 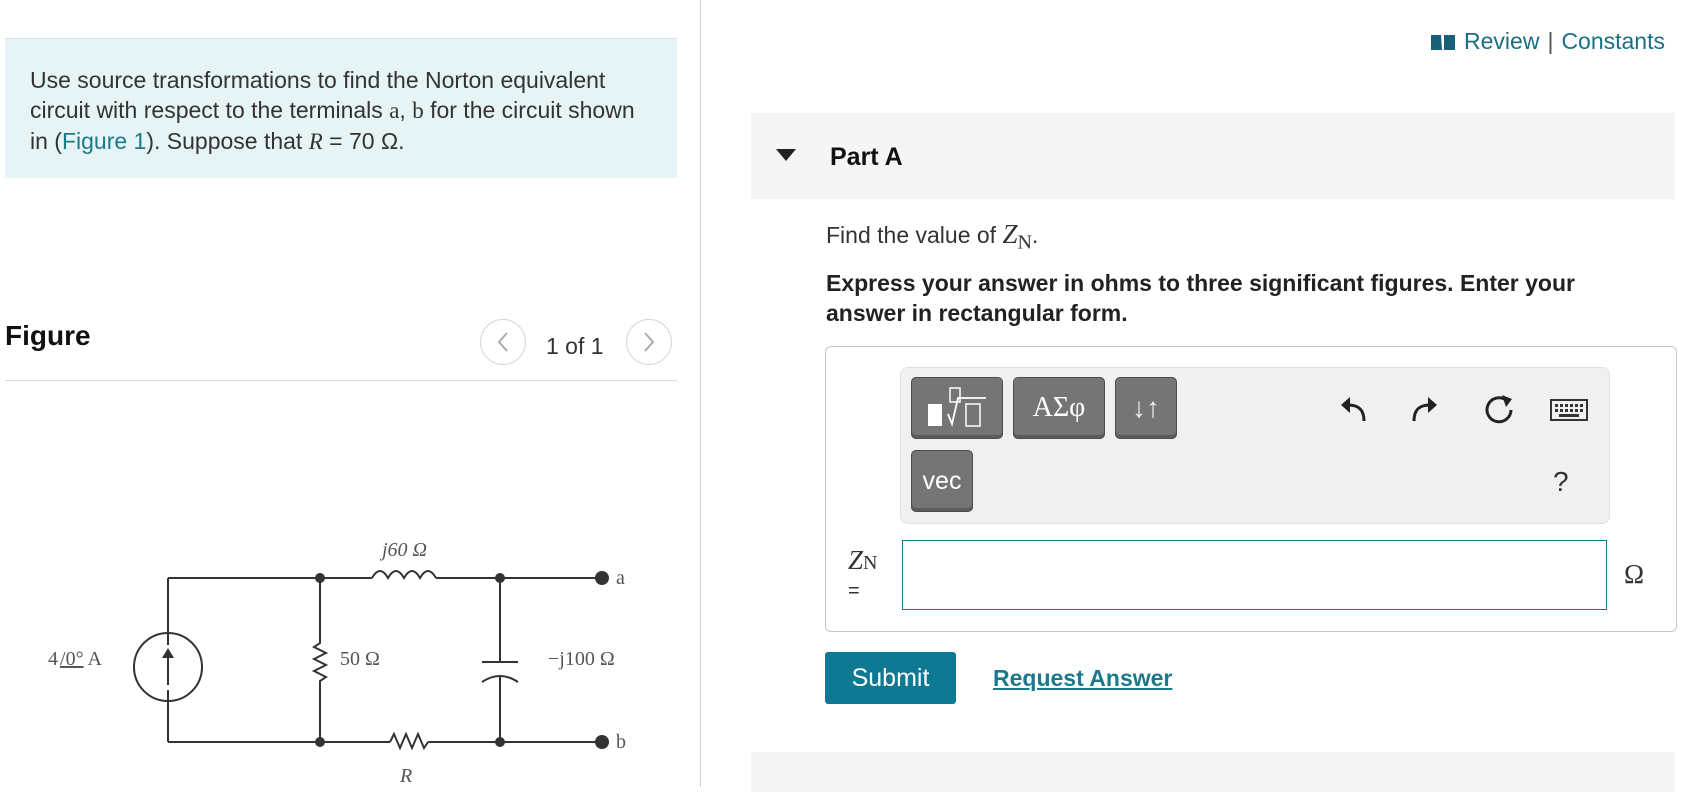 I want to click on redo-button, so click(x=1425, y=410).